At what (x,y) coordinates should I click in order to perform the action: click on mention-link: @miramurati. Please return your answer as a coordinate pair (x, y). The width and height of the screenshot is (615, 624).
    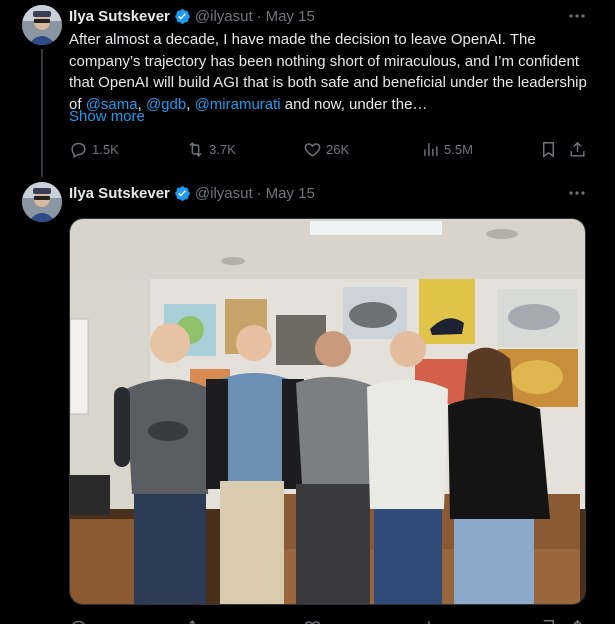
    Looking at the image, I should click on (238, 104).